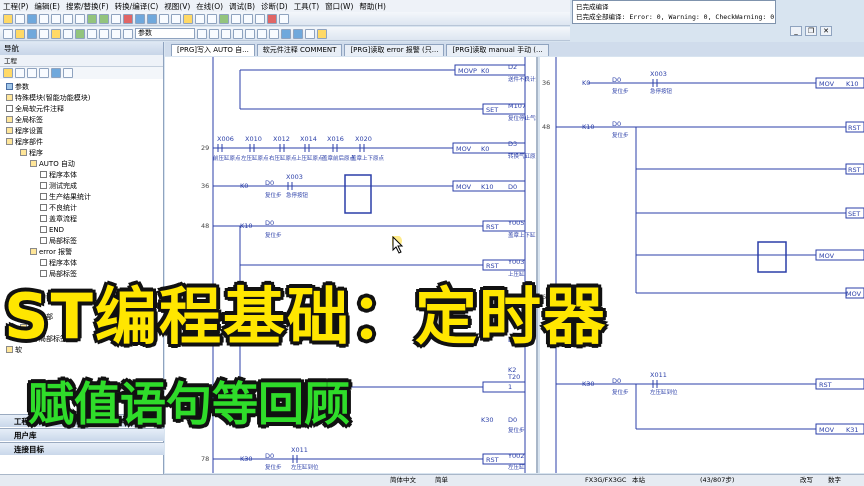  I want to click on paste-icon, so click(80, 18).